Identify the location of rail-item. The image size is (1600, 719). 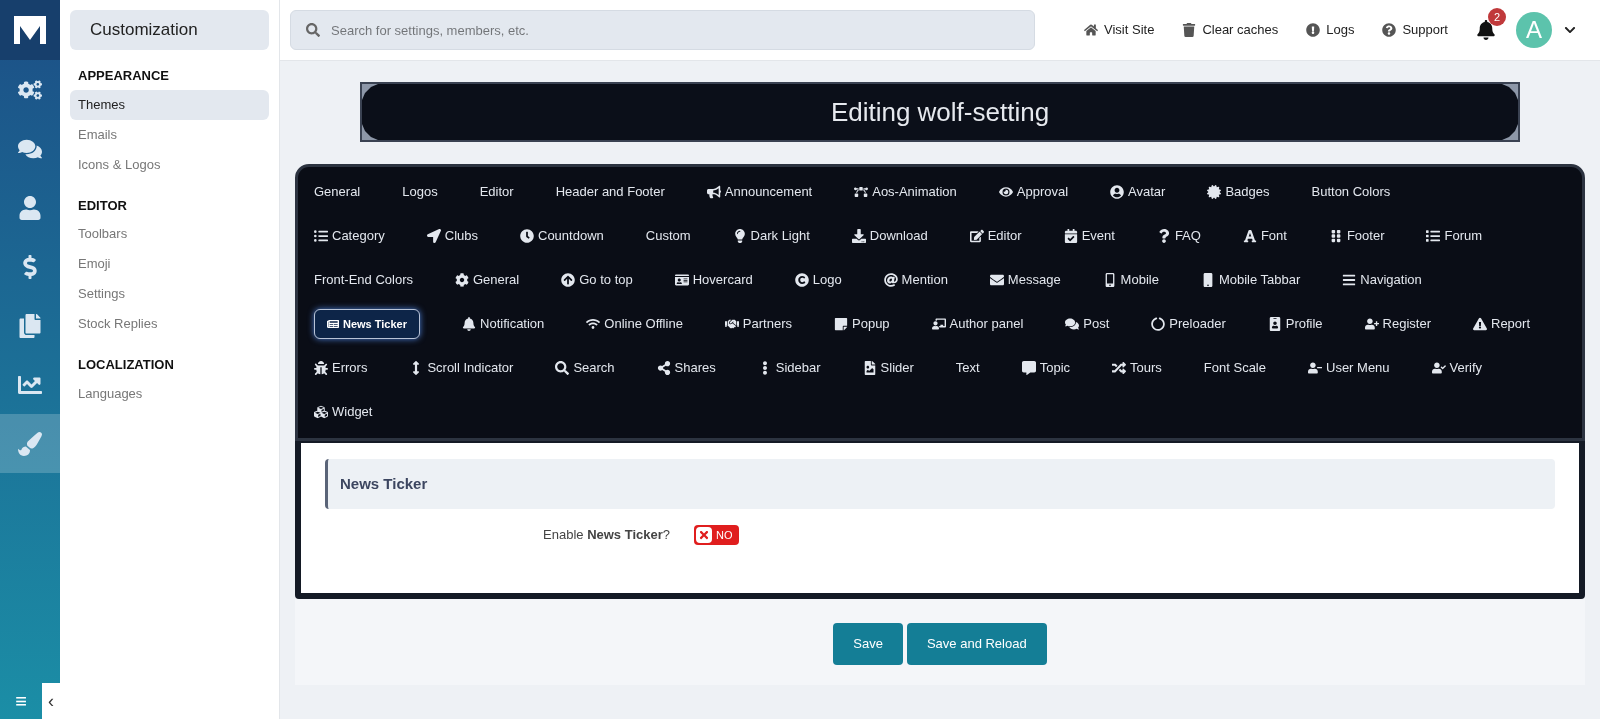
(30, 443).